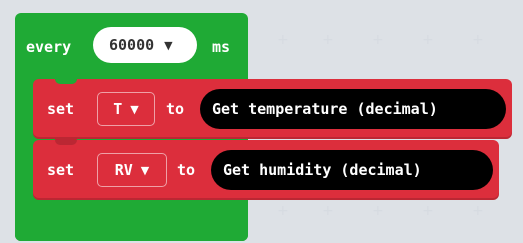 The image size is (523, 243). Describe the element at coordinates (123, 170) in the screenshot. I see `variable-name: RV` at that location.